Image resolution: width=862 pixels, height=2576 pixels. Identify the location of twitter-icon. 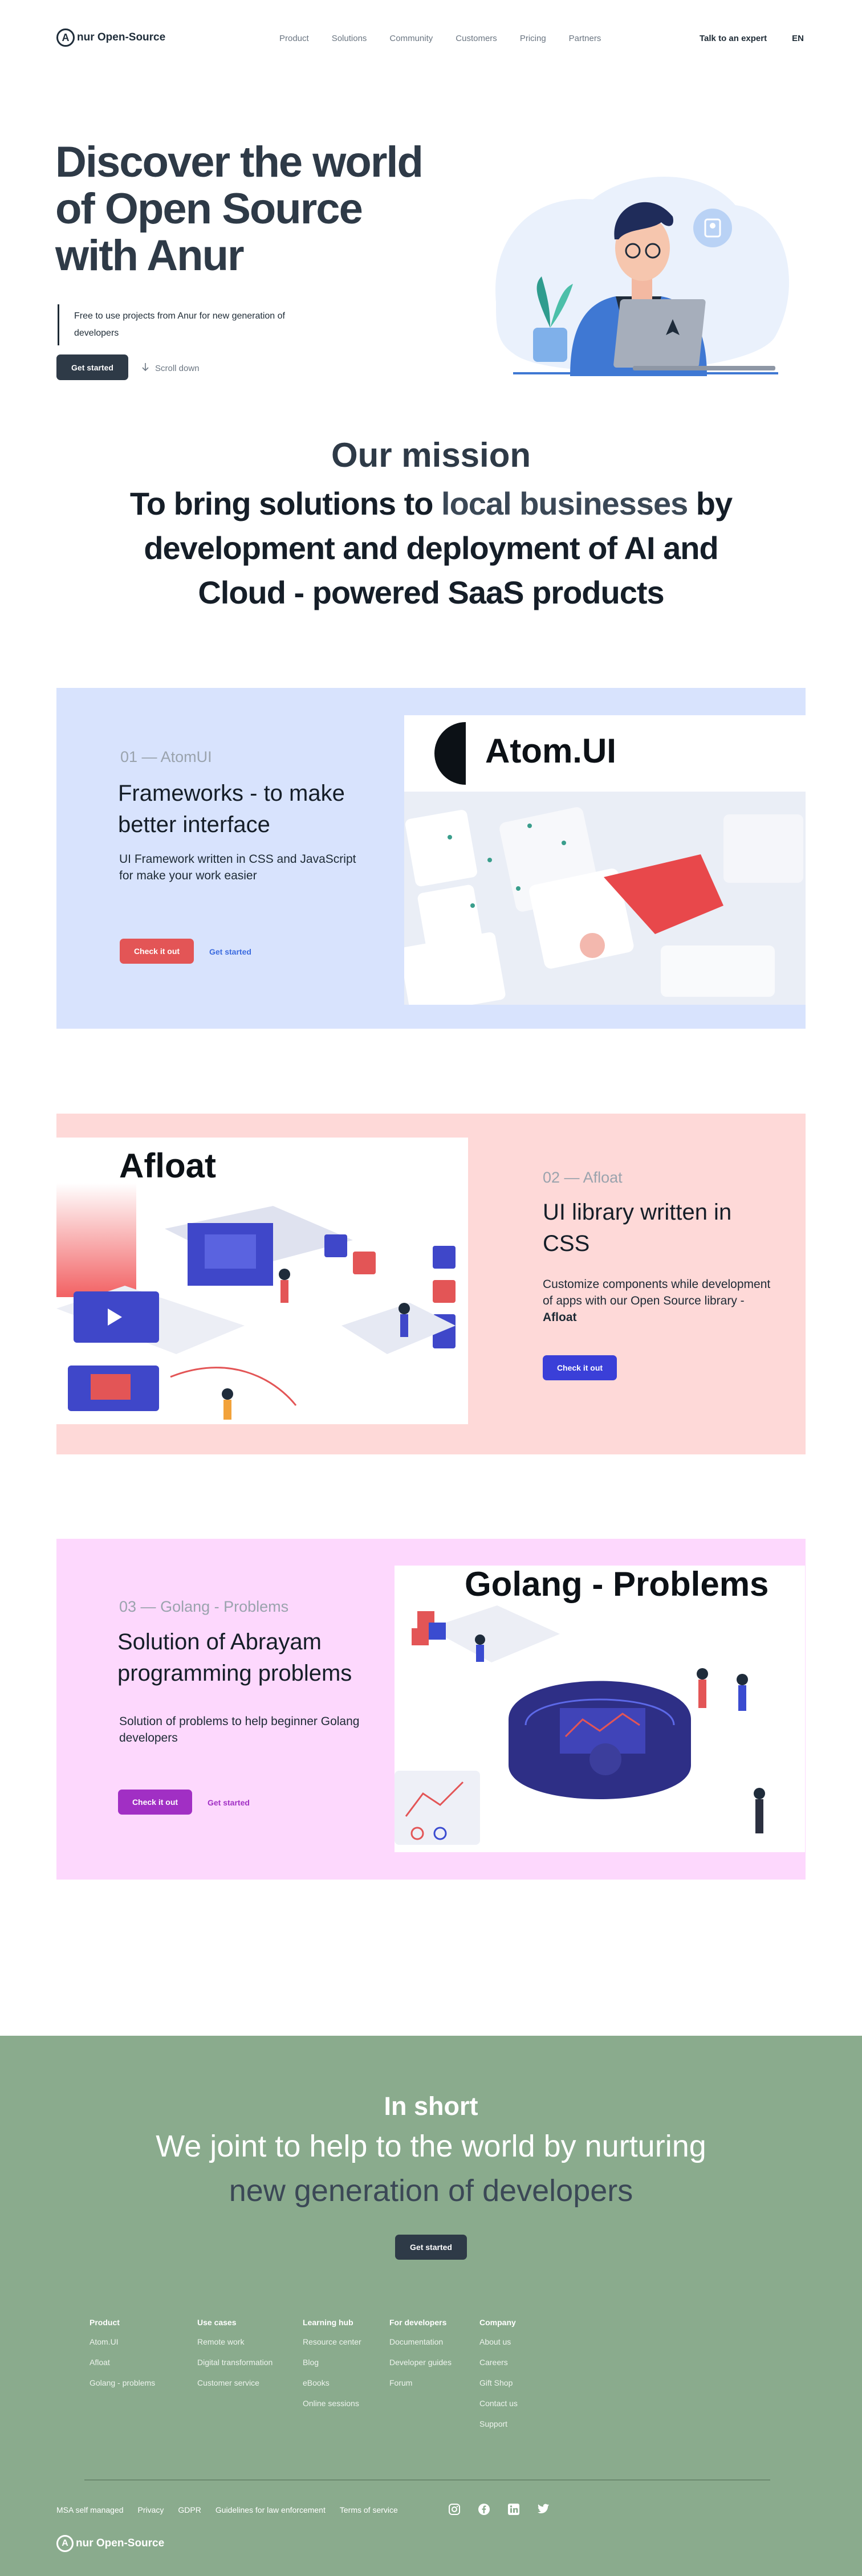
(543, 2510).